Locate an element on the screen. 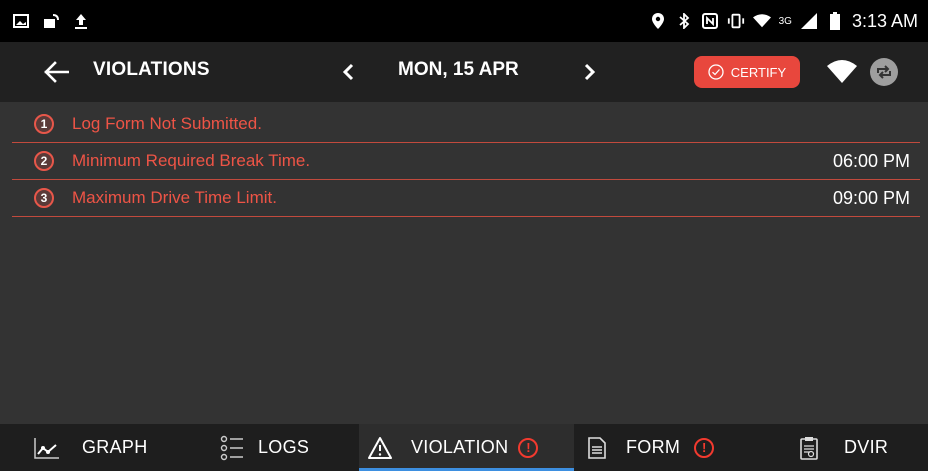 Image resolution: width=928 pixels, height=471 pixels. document-icon is located at coordinates (597, 447).